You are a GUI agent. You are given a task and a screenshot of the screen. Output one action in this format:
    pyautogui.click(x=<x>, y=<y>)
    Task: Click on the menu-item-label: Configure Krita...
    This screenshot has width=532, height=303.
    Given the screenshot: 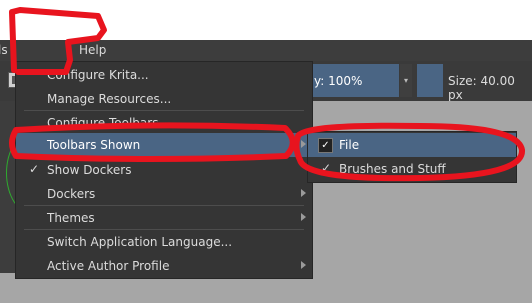 What is the action you would take?
    pyautogui.click(x=98, y=75)
    